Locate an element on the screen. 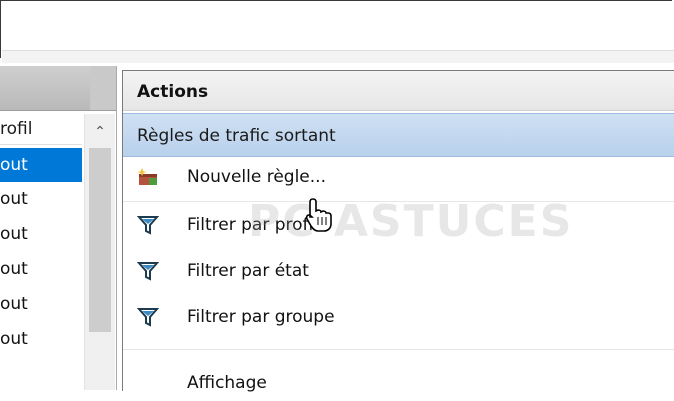 The width and height of the screenshot is (674, 401). chevron-up-icon: ⌃ is located at coordinates (100, 132).